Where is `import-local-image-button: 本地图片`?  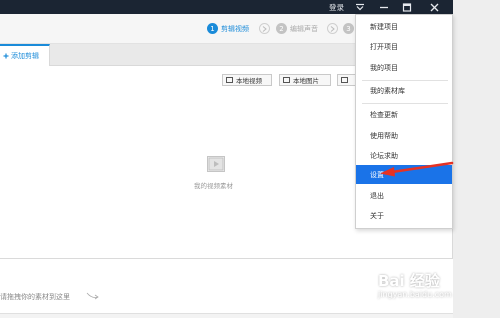
import-local-image-button: 本地图片 is located at coordinates (305, 80).